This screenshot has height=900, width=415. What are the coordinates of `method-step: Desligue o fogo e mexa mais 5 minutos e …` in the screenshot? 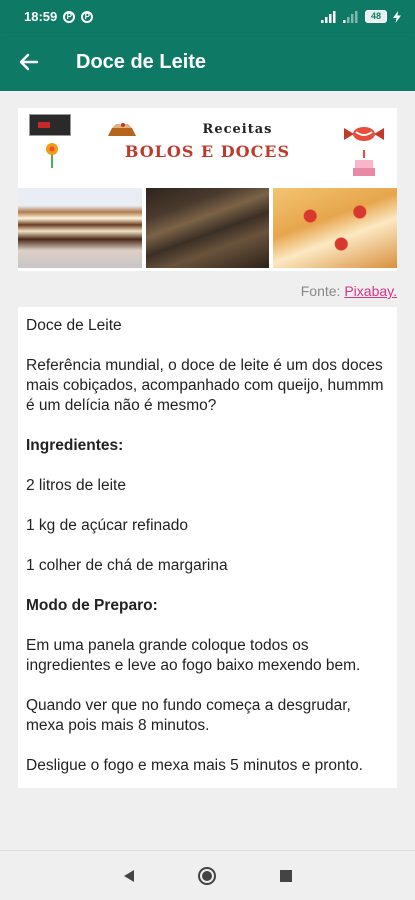 It's located at (194, 765).